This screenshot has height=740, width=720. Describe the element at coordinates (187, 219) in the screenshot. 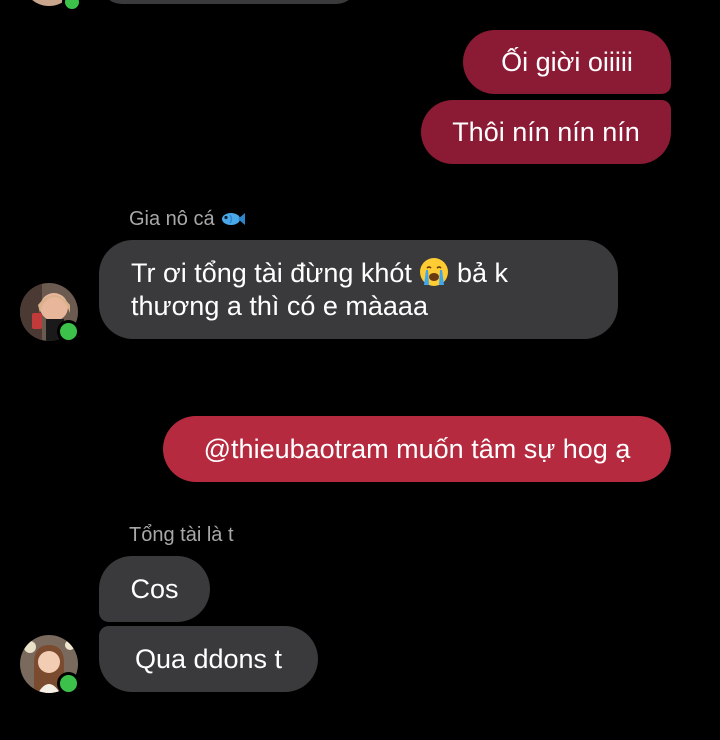

I see `sender-name: Gia nô cá` at that location.